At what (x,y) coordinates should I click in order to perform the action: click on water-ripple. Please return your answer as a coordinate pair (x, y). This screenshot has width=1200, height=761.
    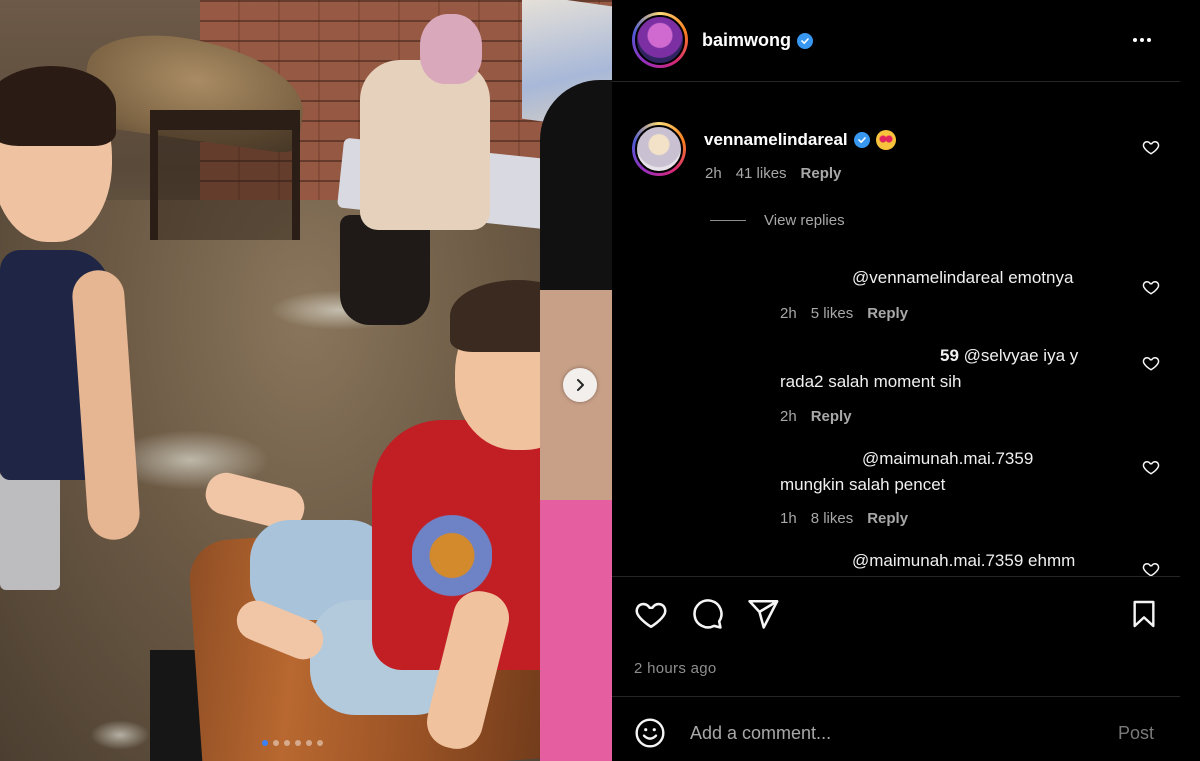
    Looking at the image, I should click on (120, 735).